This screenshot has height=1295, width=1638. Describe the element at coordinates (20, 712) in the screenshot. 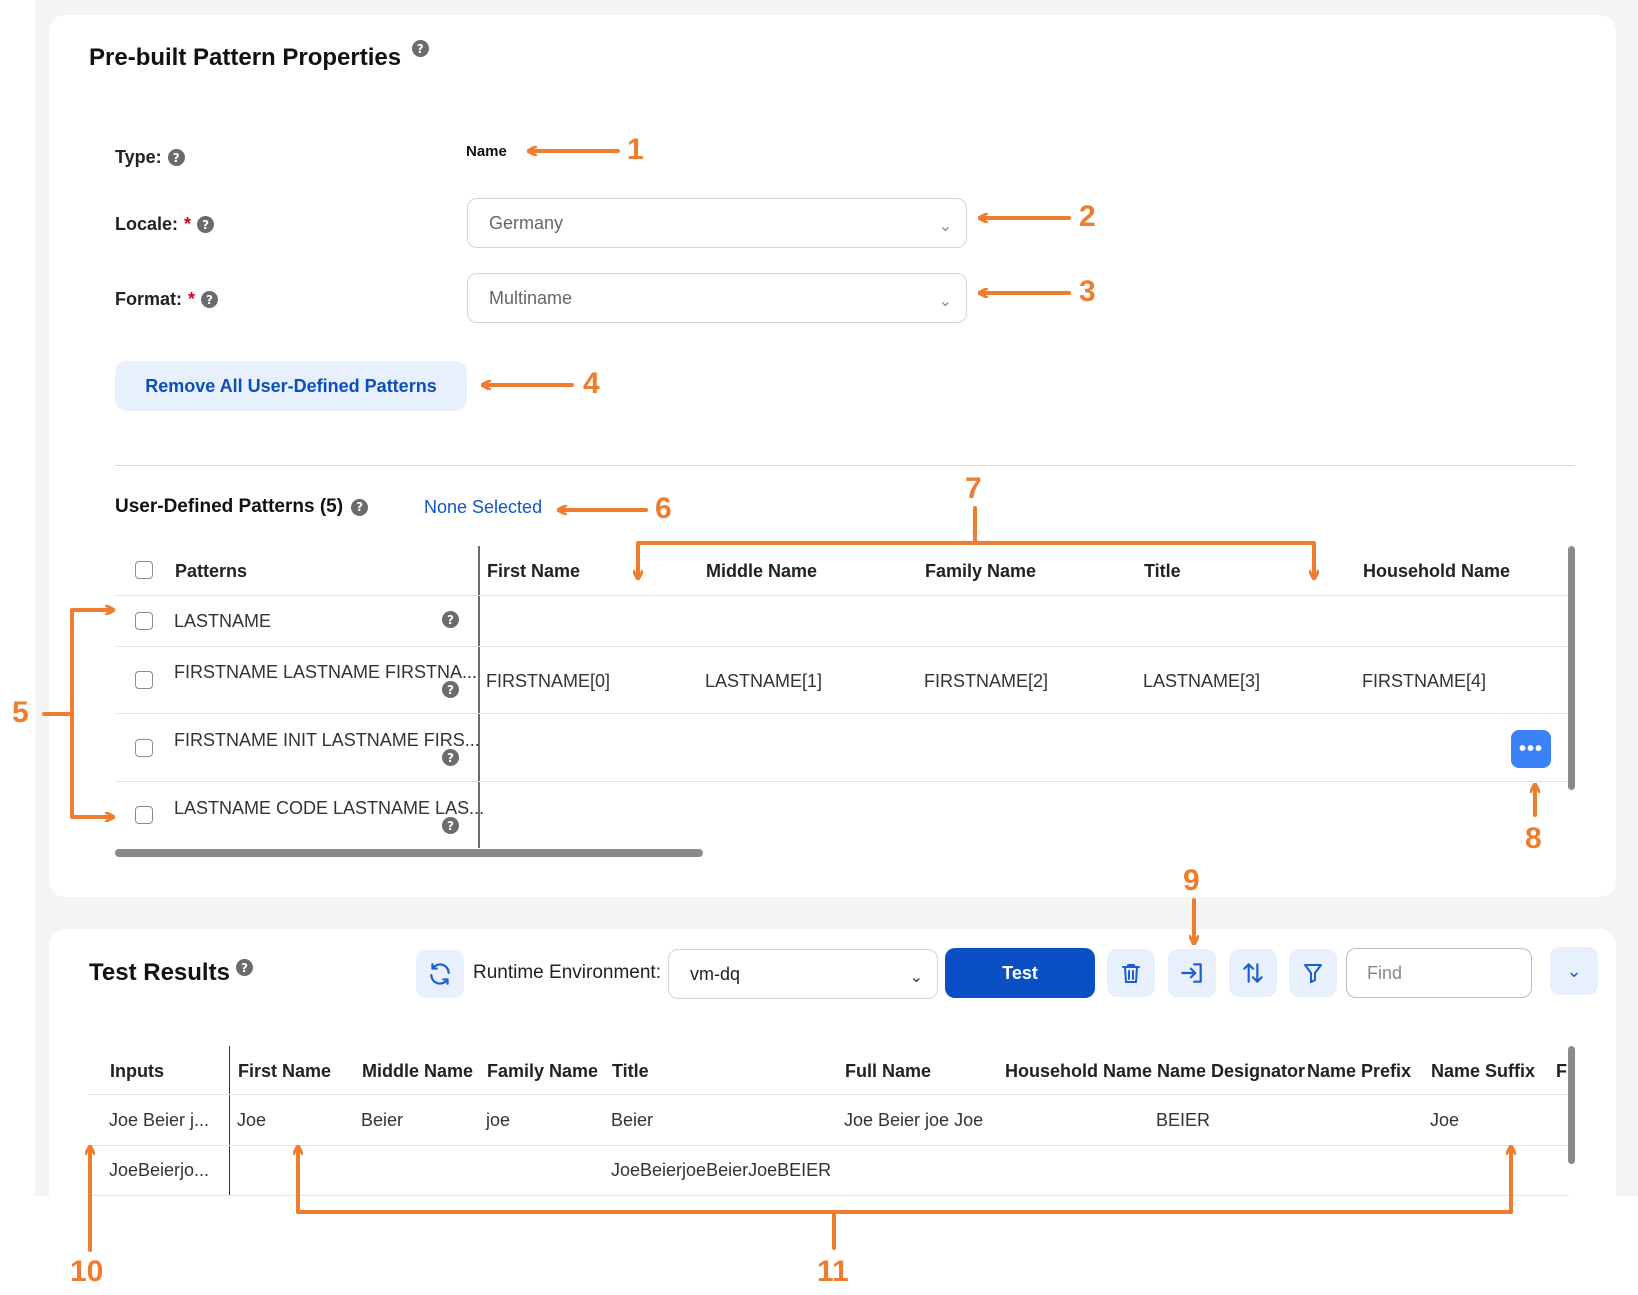

I see `callout-label: 5` at that location.